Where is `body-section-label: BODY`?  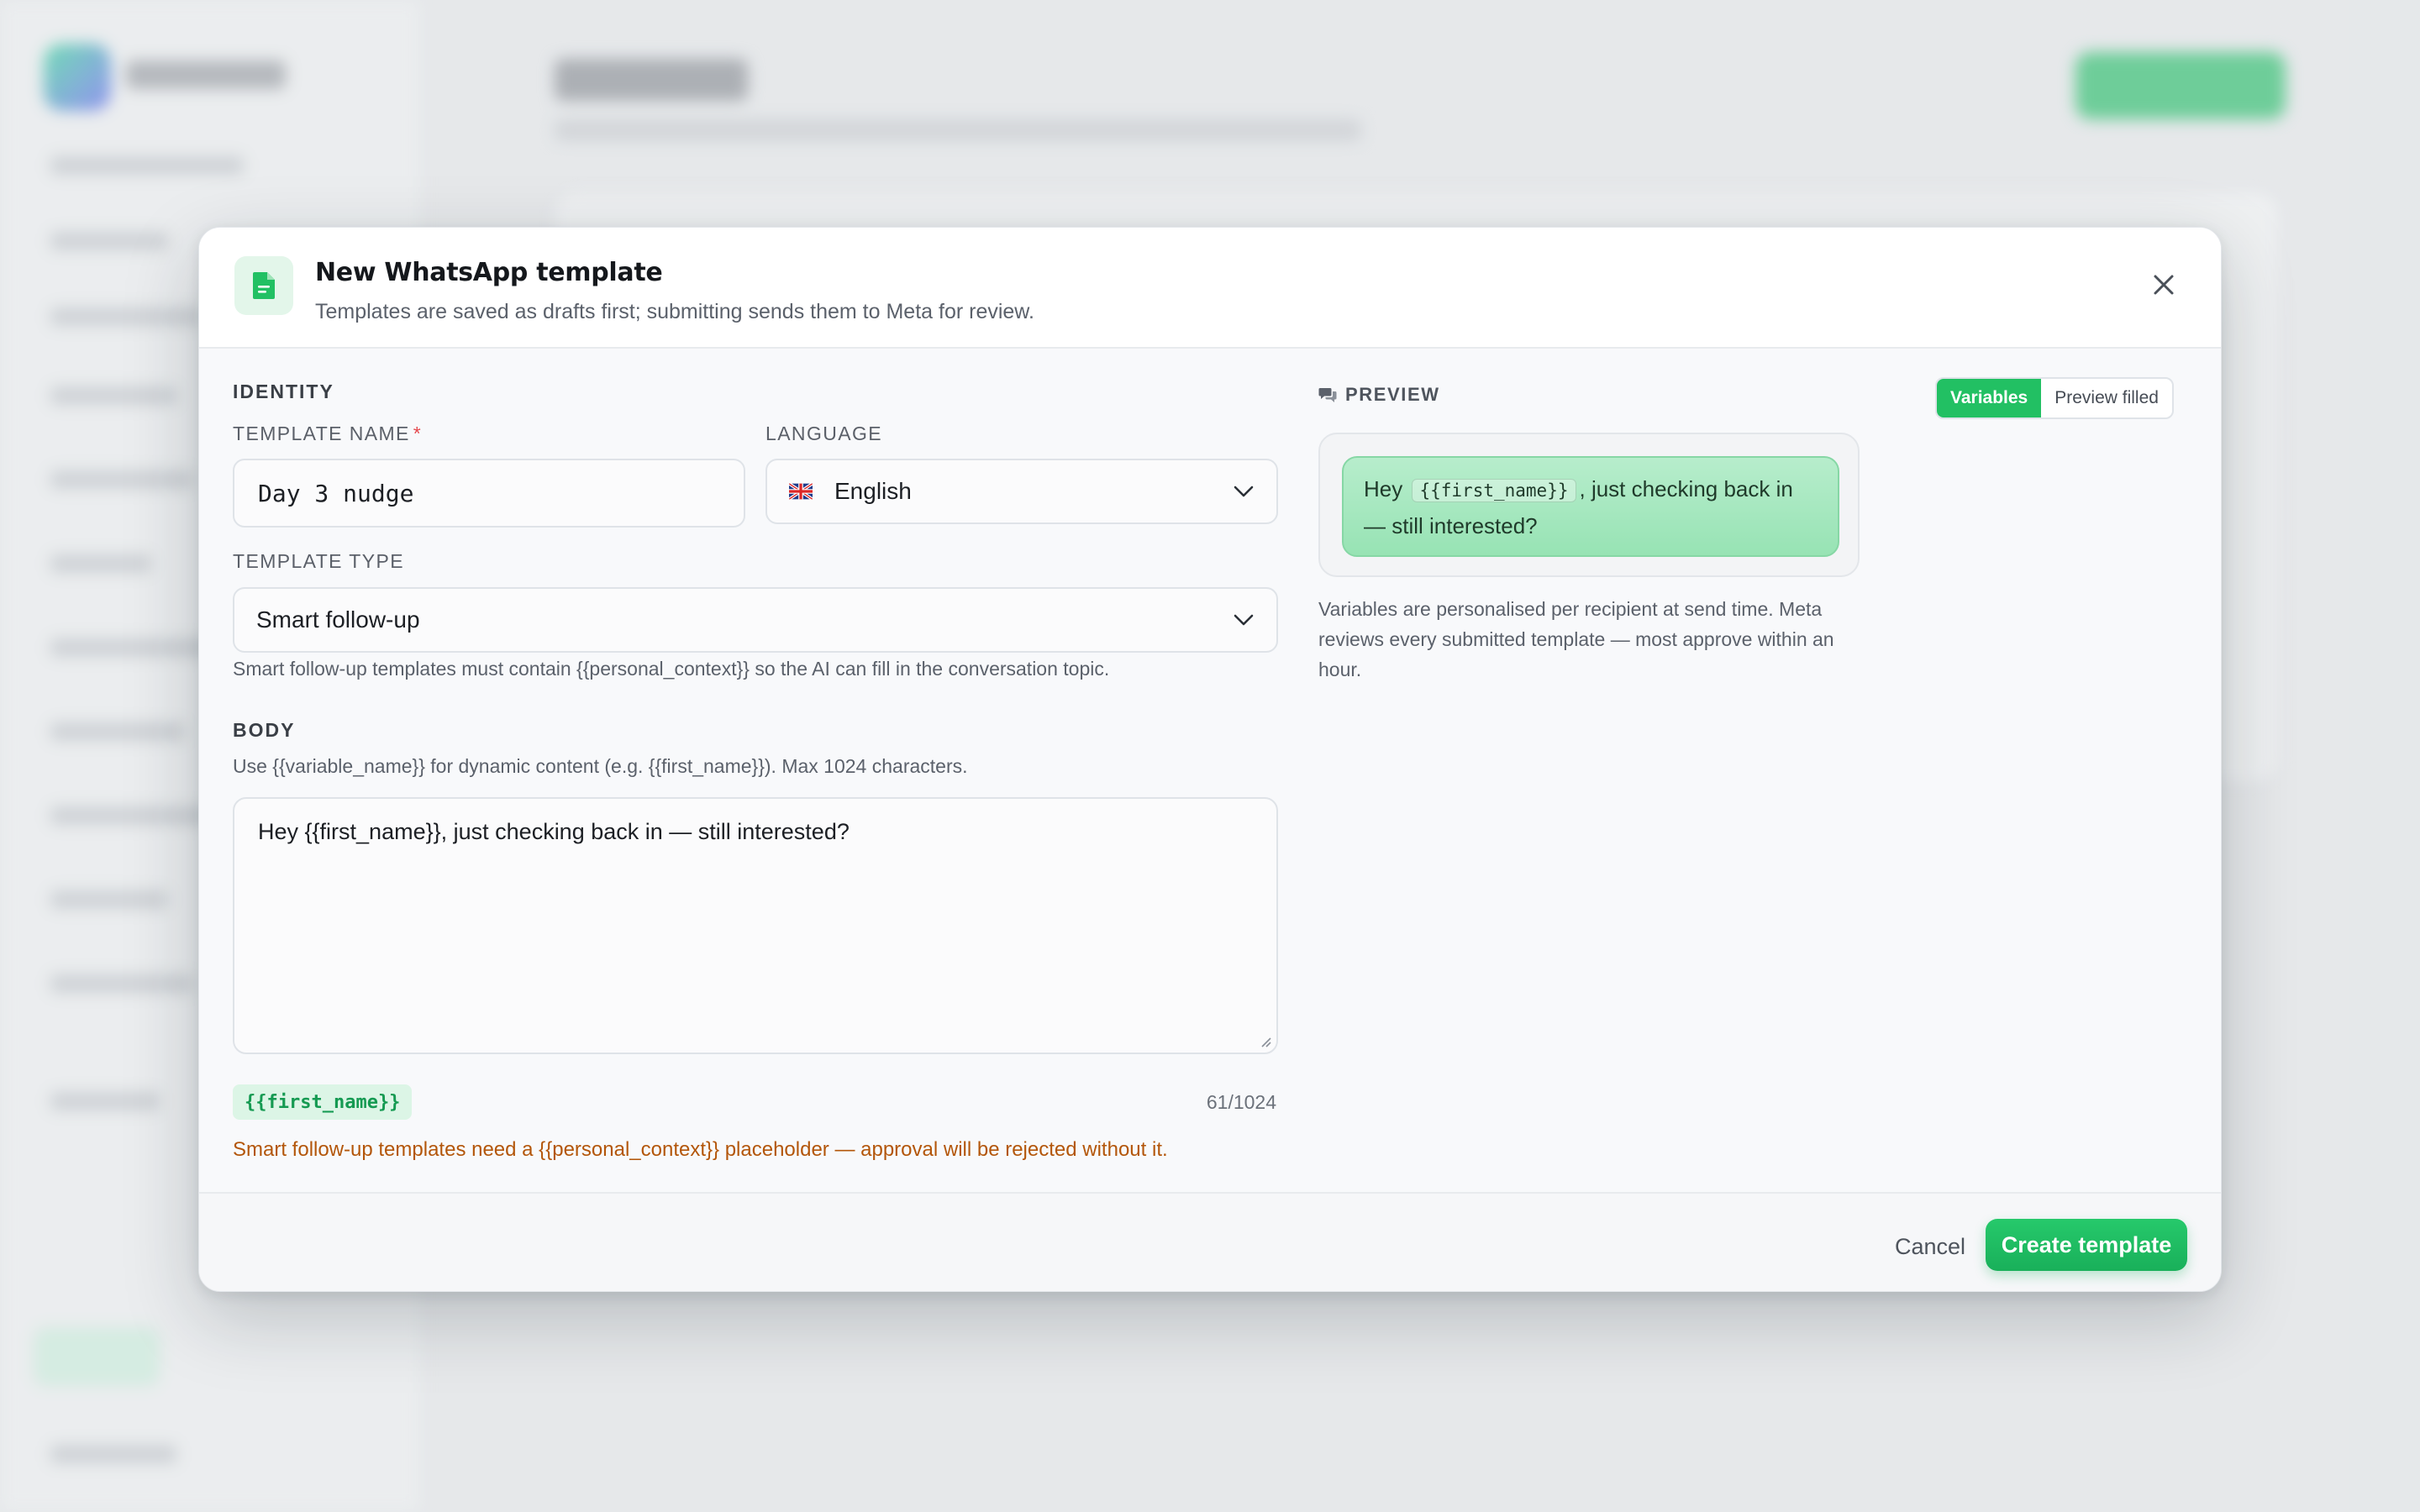 body-section-label: BODY is located at coordinates (264, 730).